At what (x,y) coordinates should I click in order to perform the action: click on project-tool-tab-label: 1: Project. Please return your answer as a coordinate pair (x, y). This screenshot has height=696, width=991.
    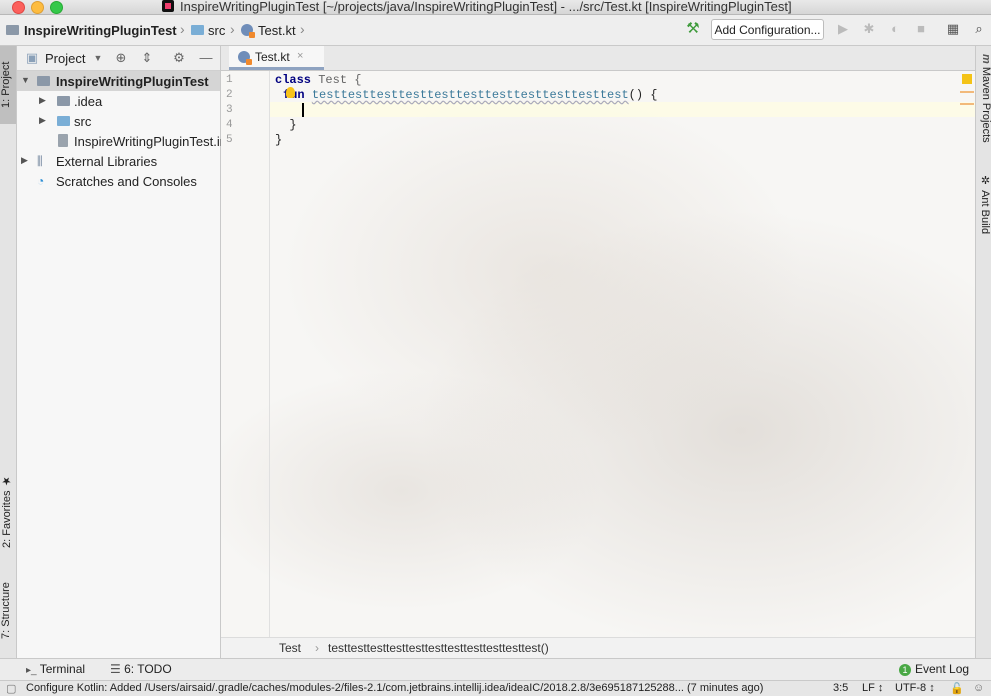
    Looking at the image, I should click on (6, 85).